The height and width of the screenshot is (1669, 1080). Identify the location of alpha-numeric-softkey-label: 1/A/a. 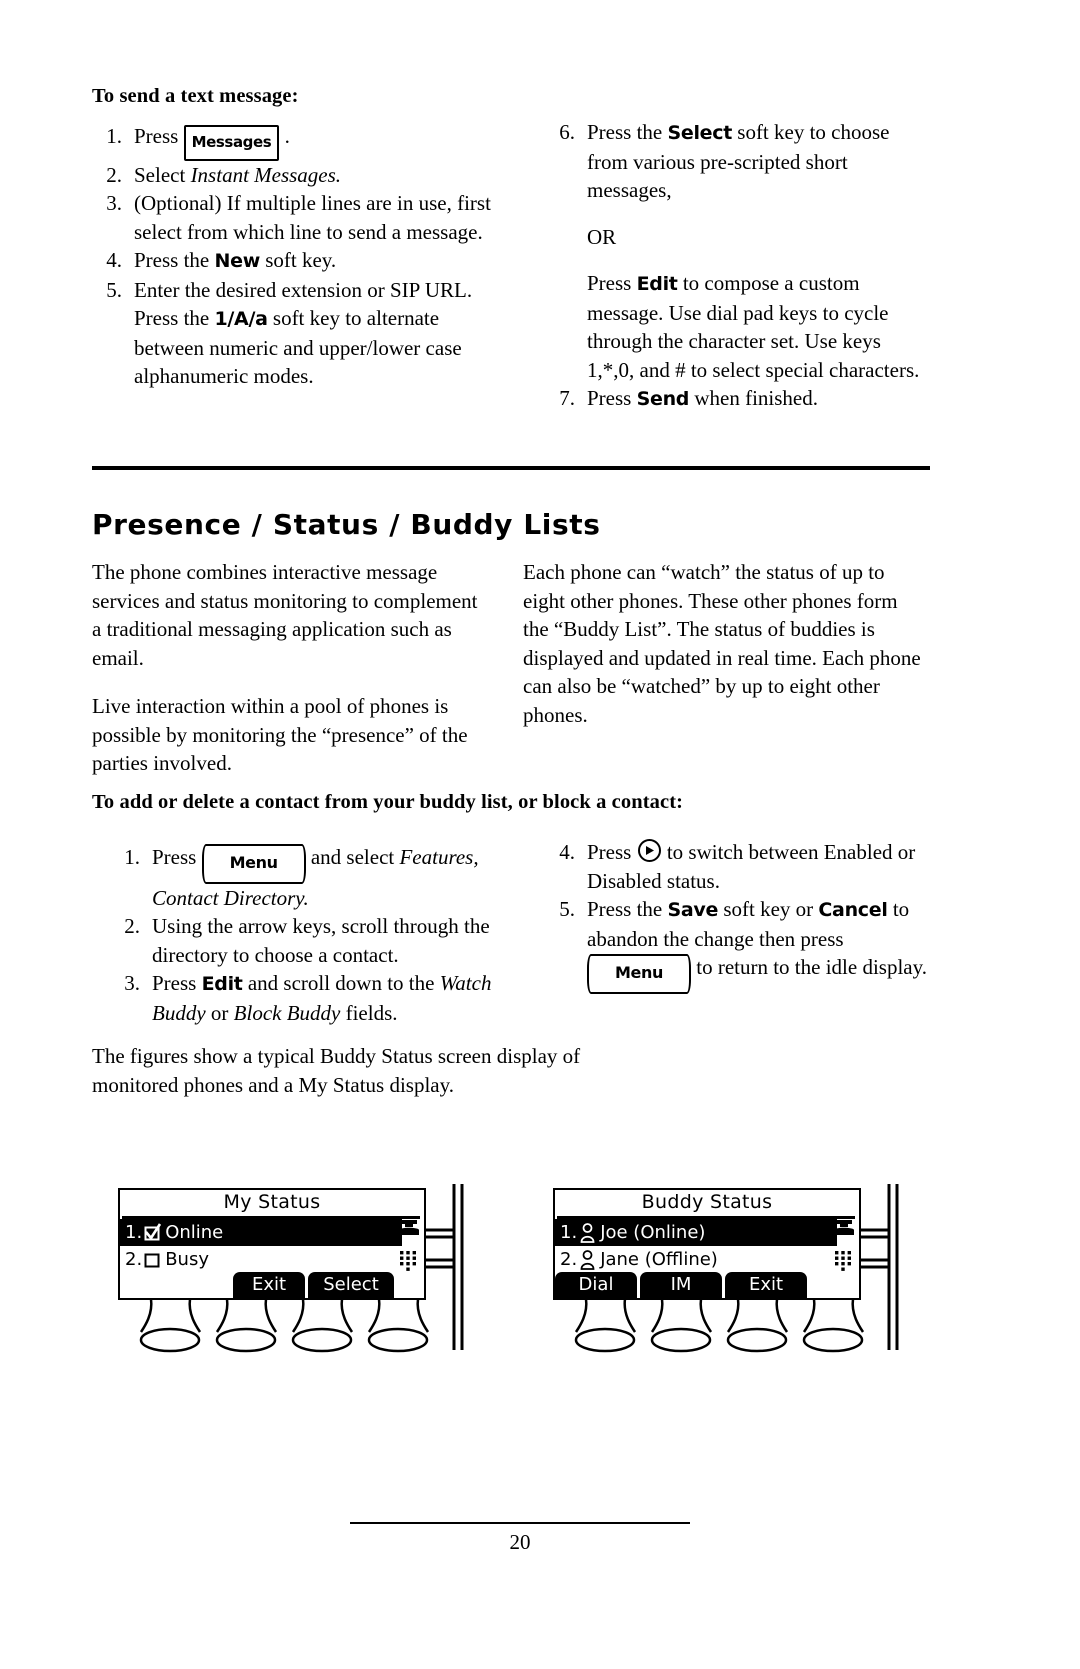
(241, 319).